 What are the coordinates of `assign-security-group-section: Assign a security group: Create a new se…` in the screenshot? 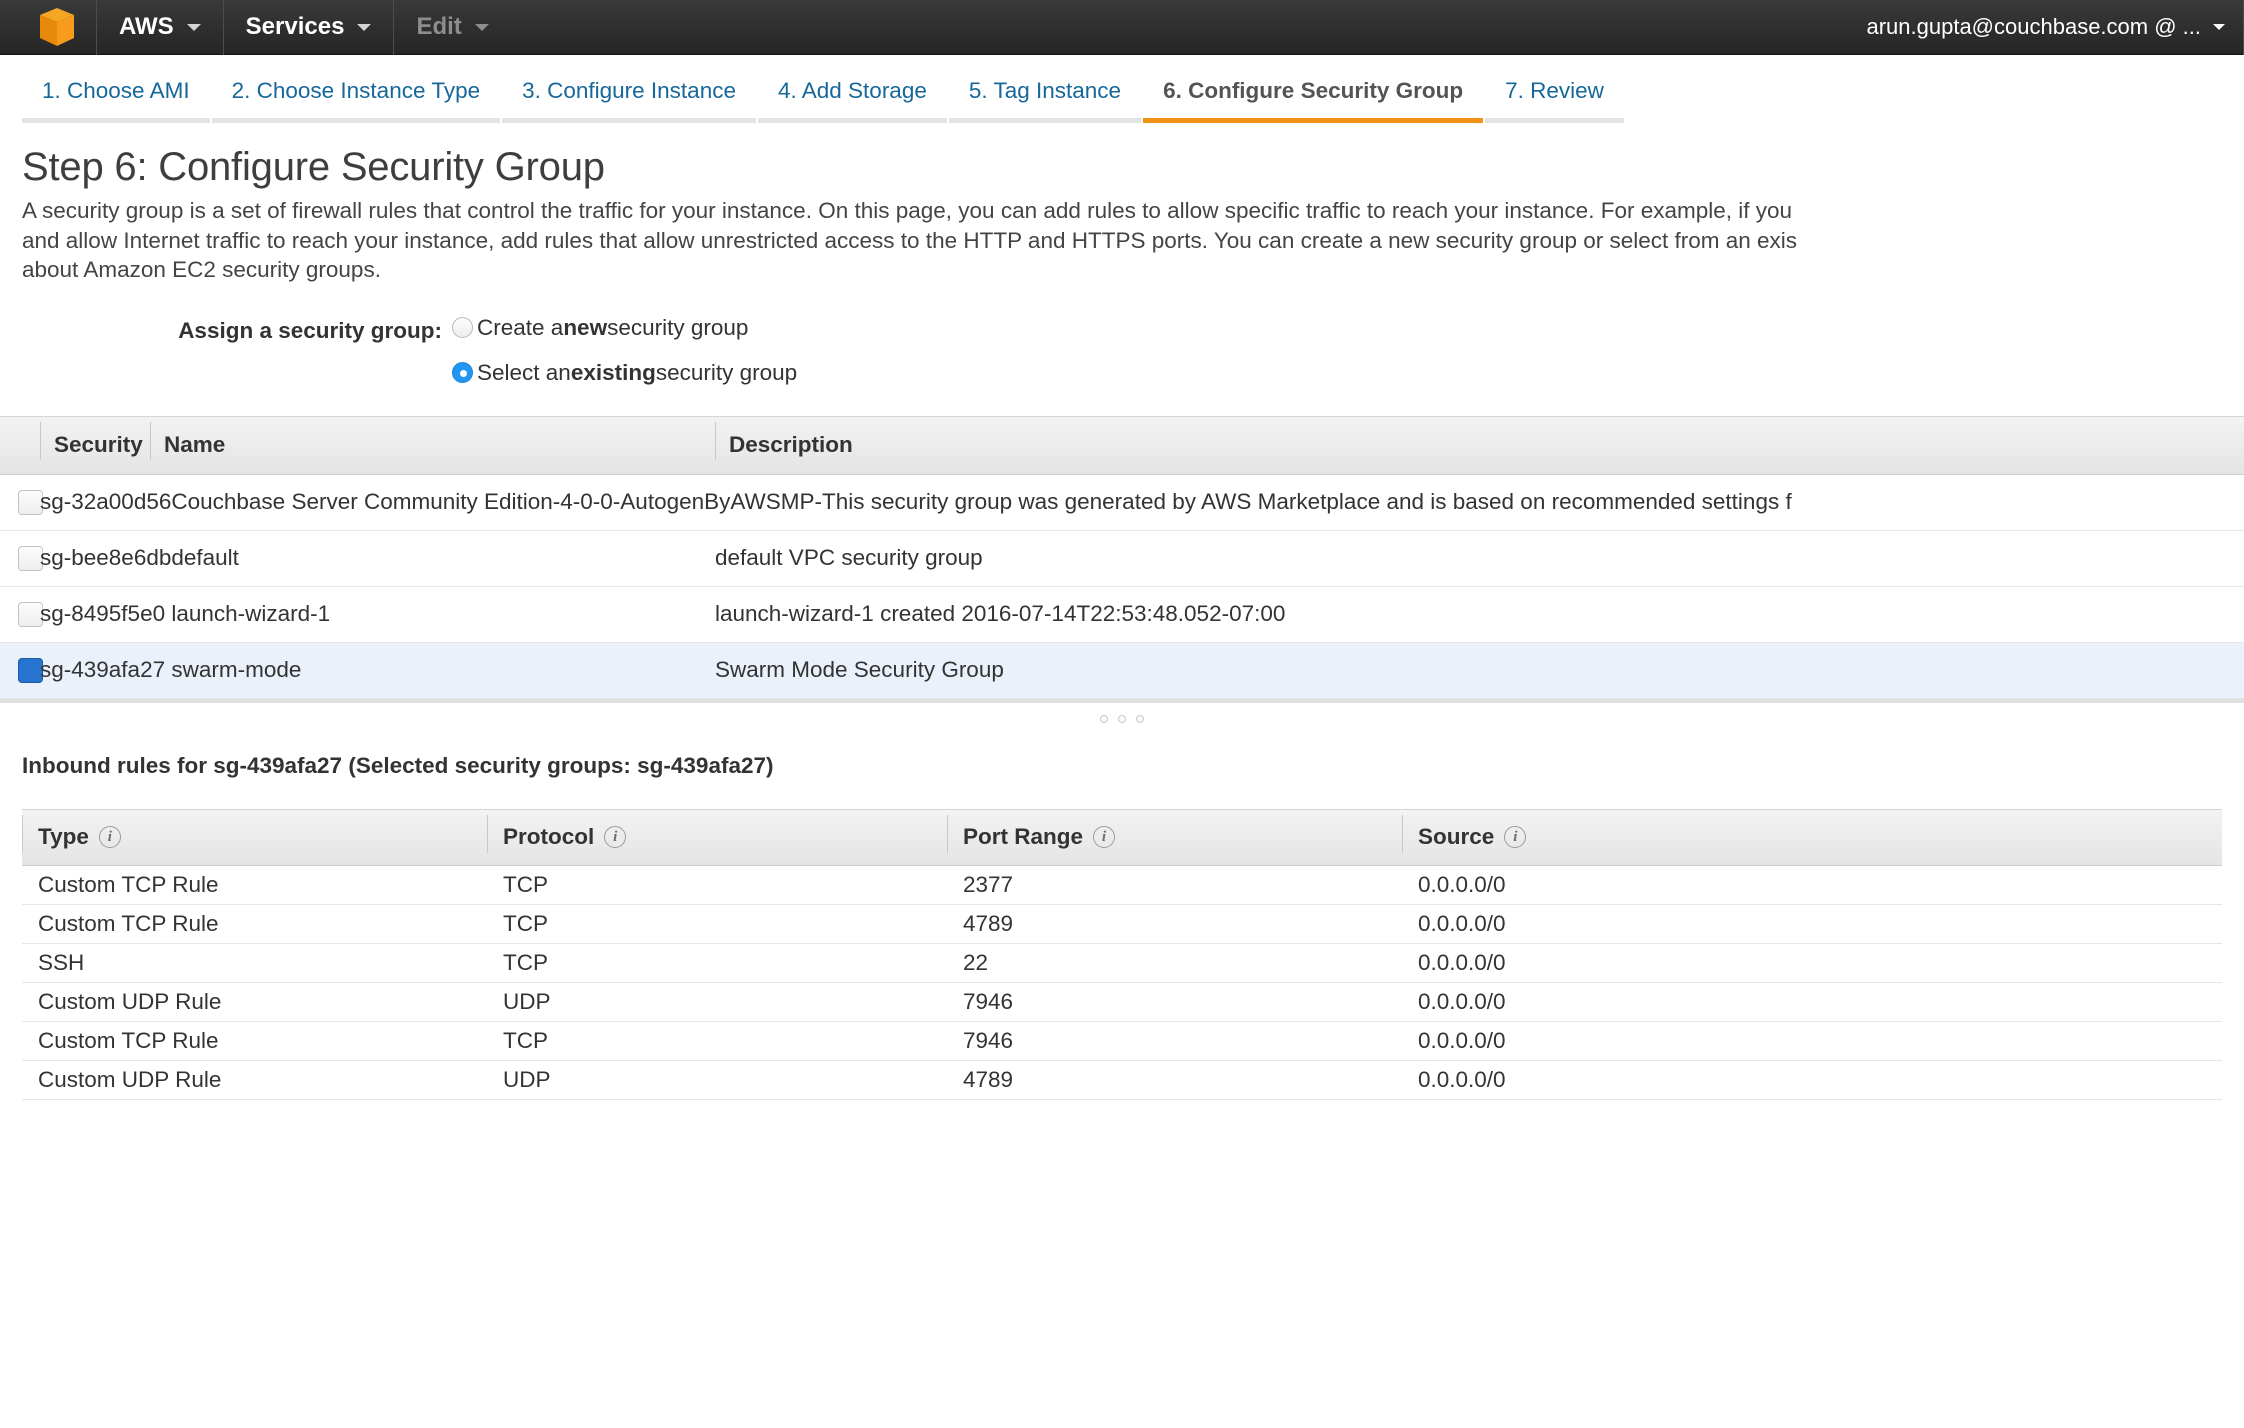 It's located at (1122, 350).